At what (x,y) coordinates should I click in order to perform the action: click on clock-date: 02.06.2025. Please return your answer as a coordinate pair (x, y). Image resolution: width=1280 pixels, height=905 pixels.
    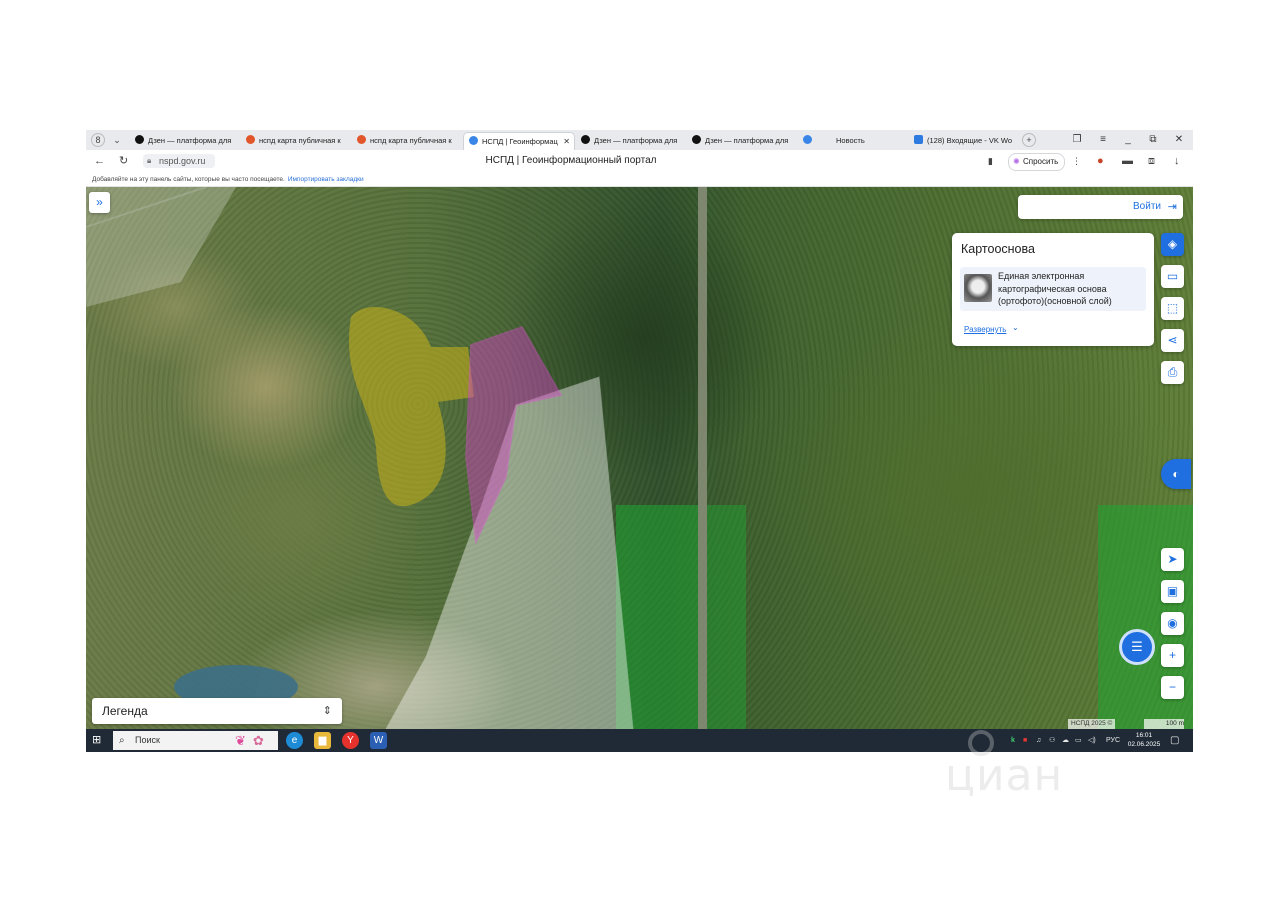
    Looking at the image, I should click on (1144, 744).